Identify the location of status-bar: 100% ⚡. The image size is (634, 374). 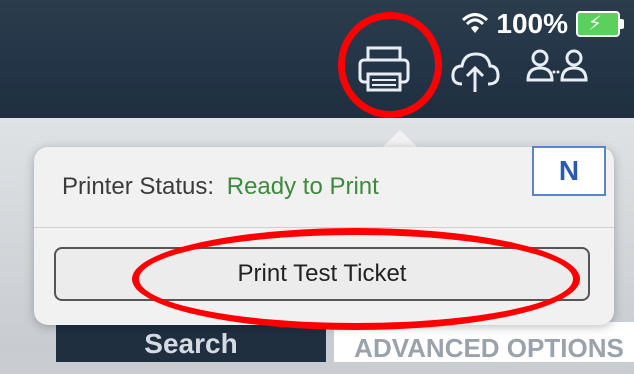
(543, 24).